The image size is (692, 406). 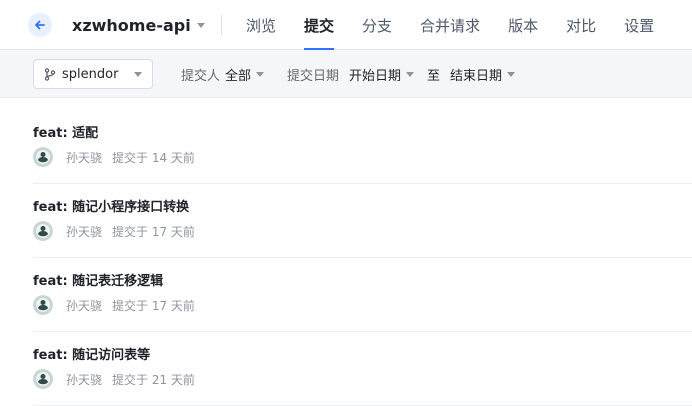 I want to click on branch-icon, so click(x=50, y=74).